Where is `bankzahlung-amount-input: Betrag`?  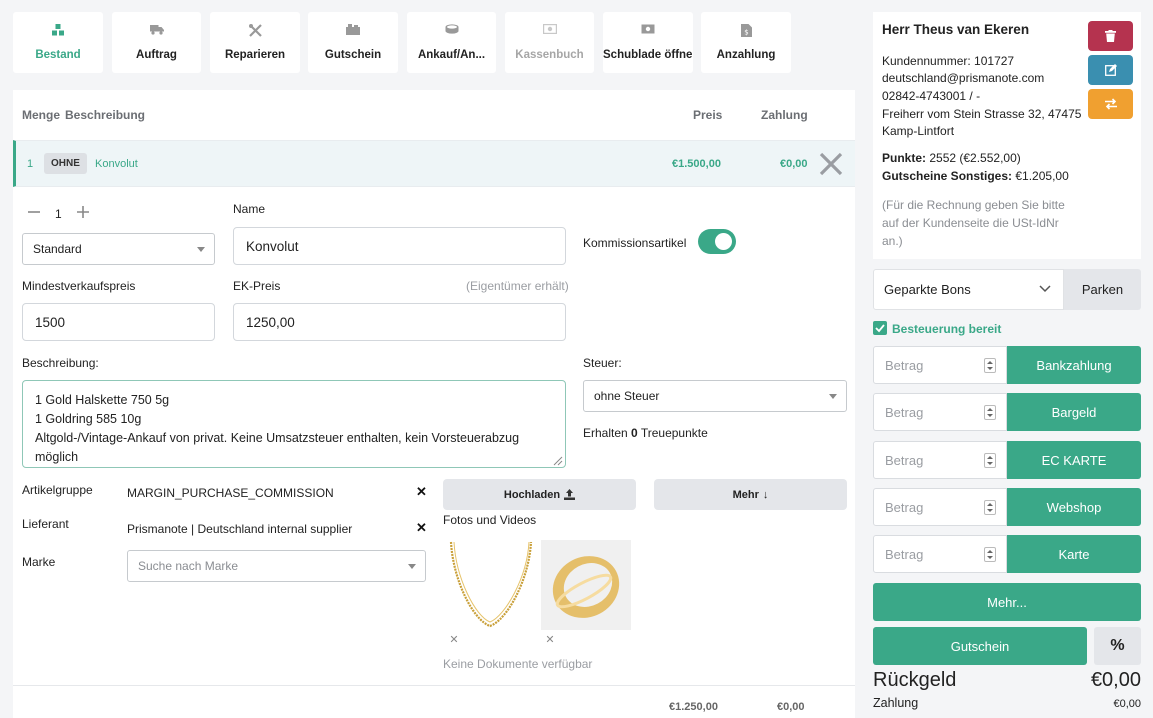
bankzahlung-amount-input: Betrag is located at coordinates (940, 365).